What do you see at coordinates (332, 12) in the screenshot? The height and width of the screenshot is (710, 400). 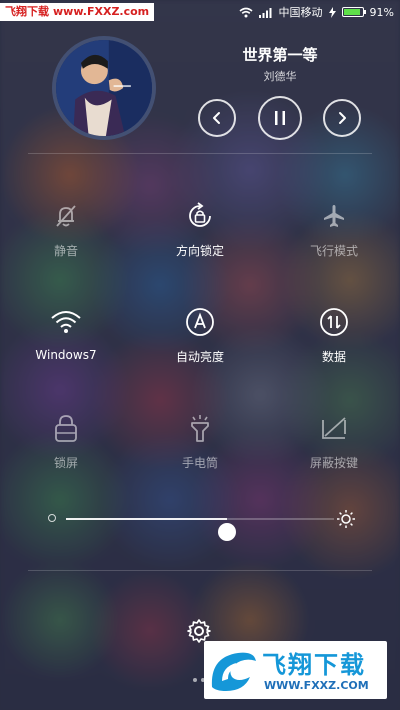 I see `charging-icon` at bounding box center [332, 12].